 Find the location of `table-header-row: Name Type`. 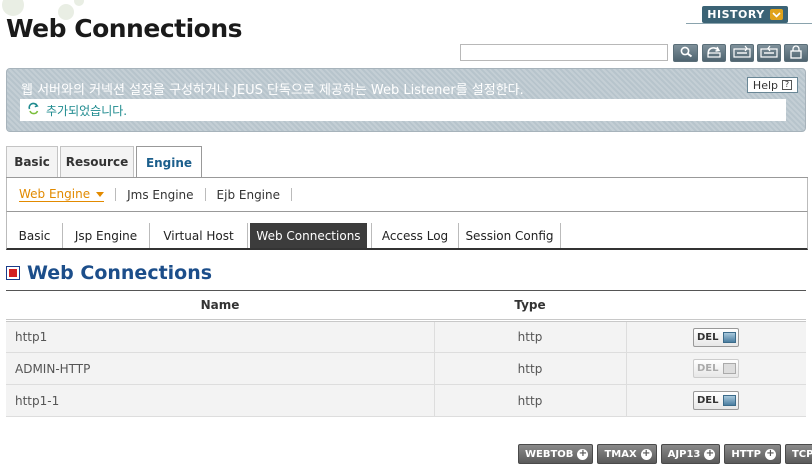

table-header-row: Name Type is located at coordinates (406, 306).